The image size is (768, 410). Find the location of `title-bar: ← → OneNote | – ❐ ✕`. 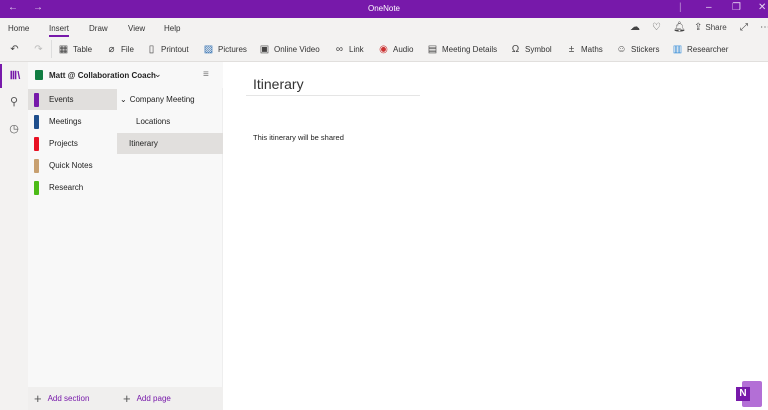

title-bar: ← → OneNote | – ❐ ✕ is located at coordinates (384, 9).